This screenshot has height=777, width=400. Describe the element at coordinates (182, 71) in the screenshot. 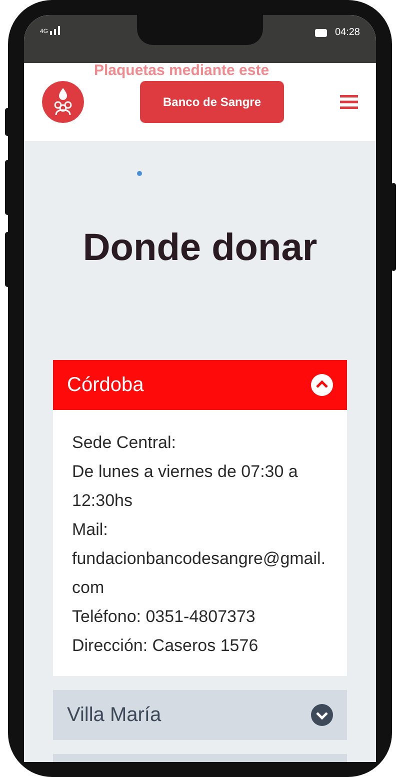

I see `faded-text: Plaquetas mediante este` at that location.